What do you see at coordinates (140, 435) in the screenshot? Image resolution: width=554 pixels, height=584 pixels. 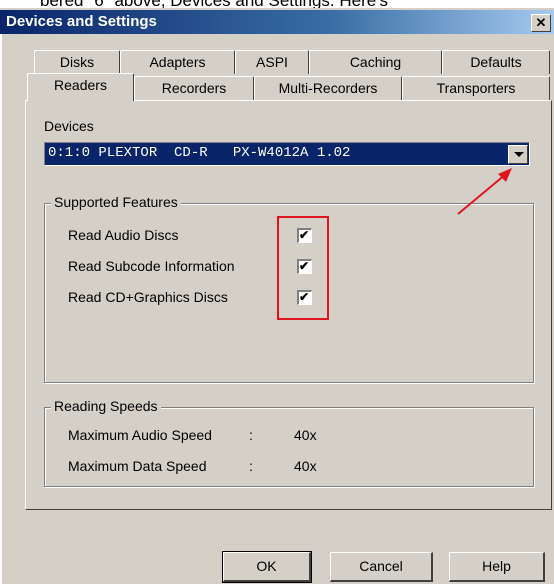 I see `max-audio-speed-label: Maximum Audio Speed` at bounding box center [140, 435].